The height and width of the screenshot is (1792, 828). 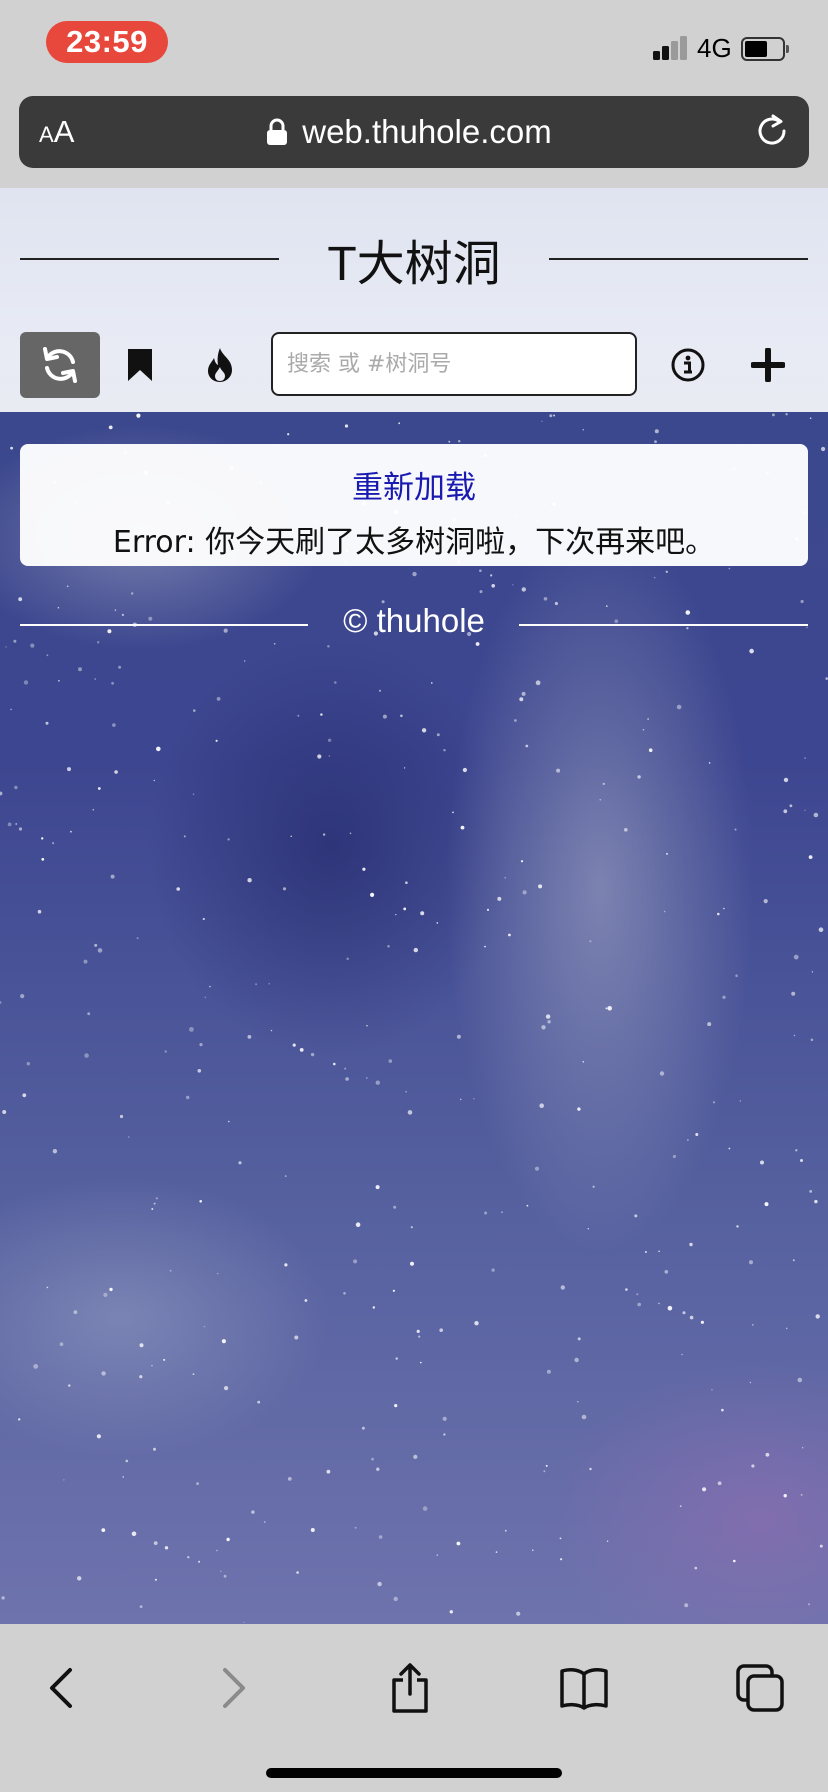 I want to click on tabs-button, so click(x=760, y=1688).